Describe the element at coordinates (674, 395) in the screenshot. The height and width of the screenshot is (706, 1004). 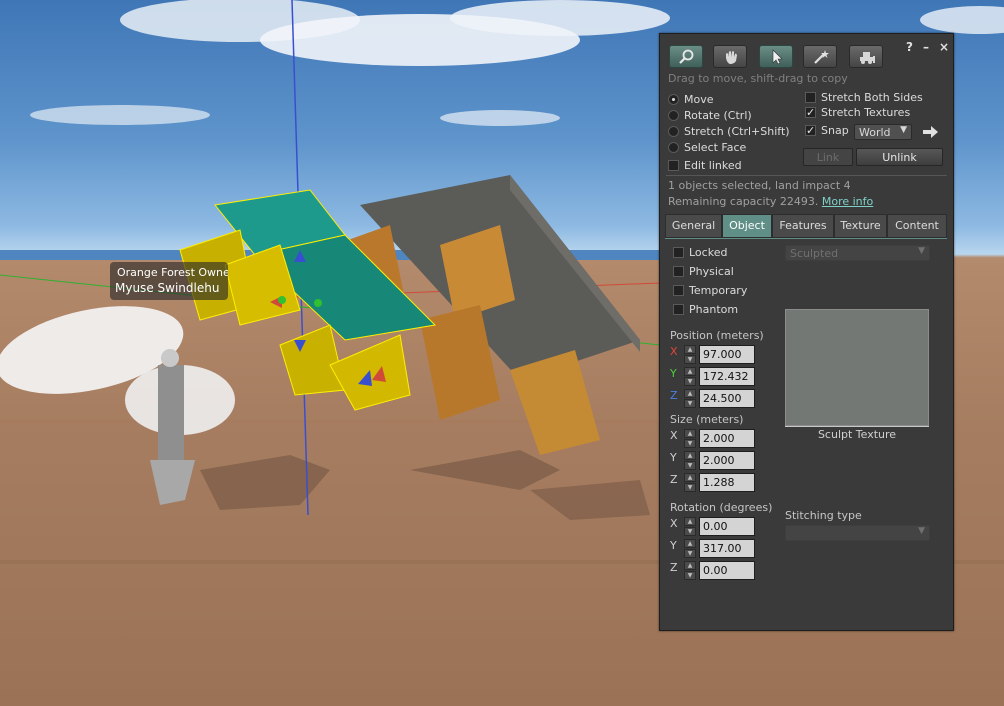
I see `position-z-axis-label: Z` at that location.